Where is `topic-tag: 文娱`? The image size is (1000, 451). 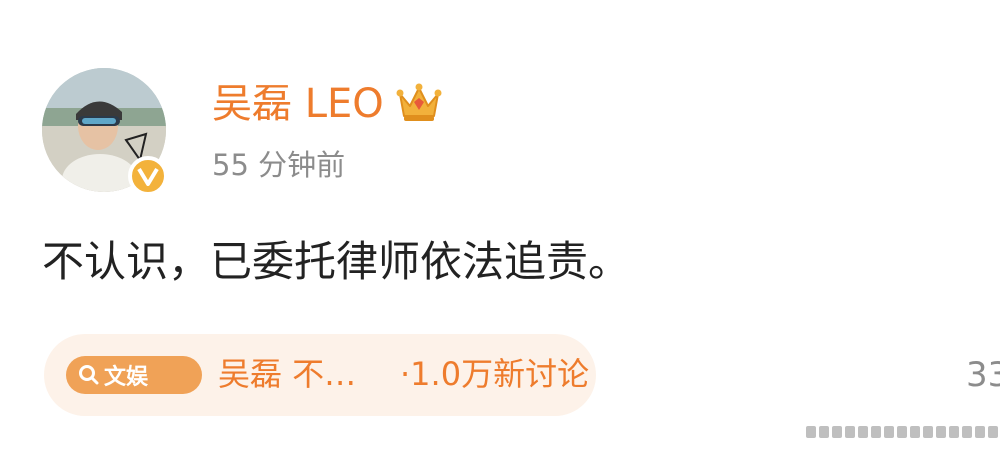
topic-tag: 文娱 is located at coordinates (134, 375).